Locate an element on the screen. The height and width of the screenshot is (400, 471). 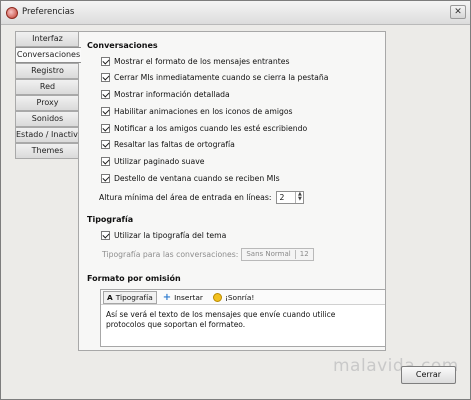
spinner-arrows: ▲ ▼ is located at coordinates (299, 197).